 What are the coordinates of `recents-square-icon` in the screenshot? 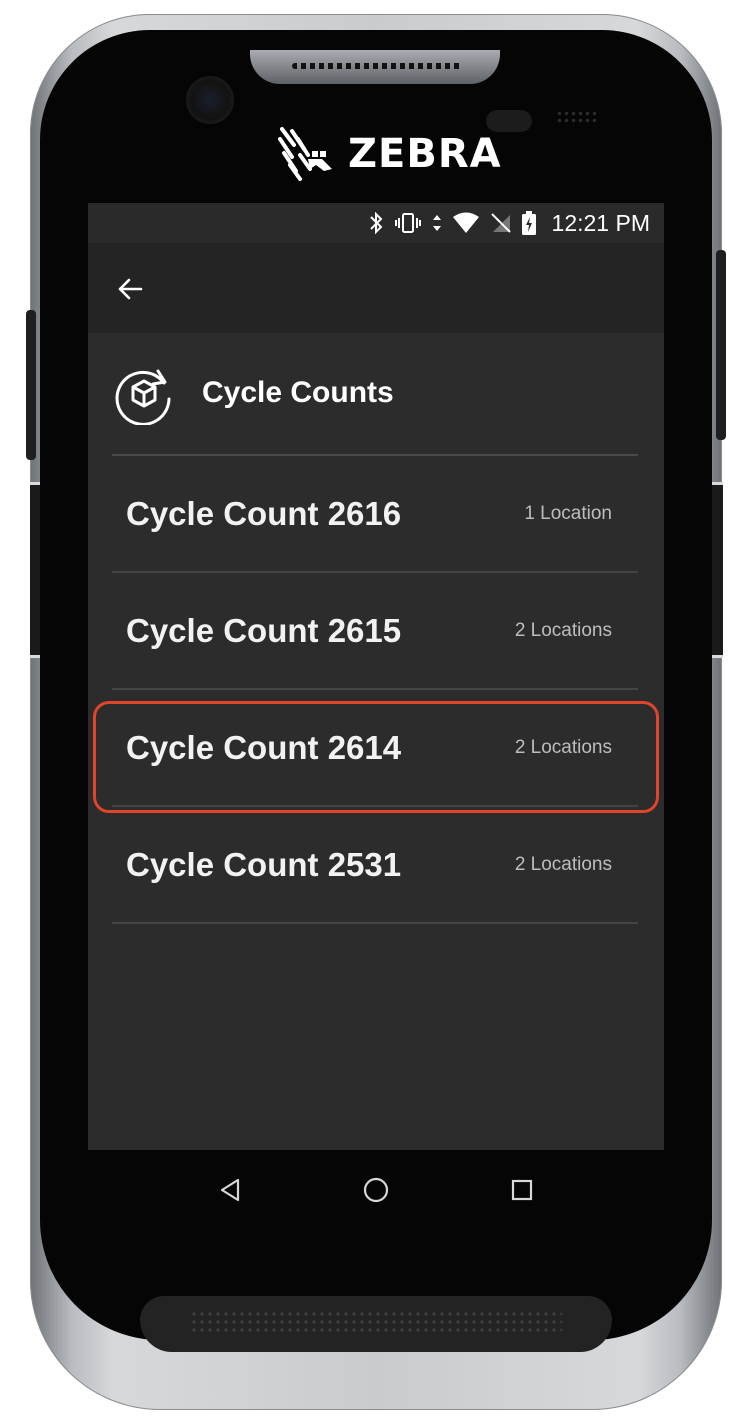 It's located at (522, 1190).